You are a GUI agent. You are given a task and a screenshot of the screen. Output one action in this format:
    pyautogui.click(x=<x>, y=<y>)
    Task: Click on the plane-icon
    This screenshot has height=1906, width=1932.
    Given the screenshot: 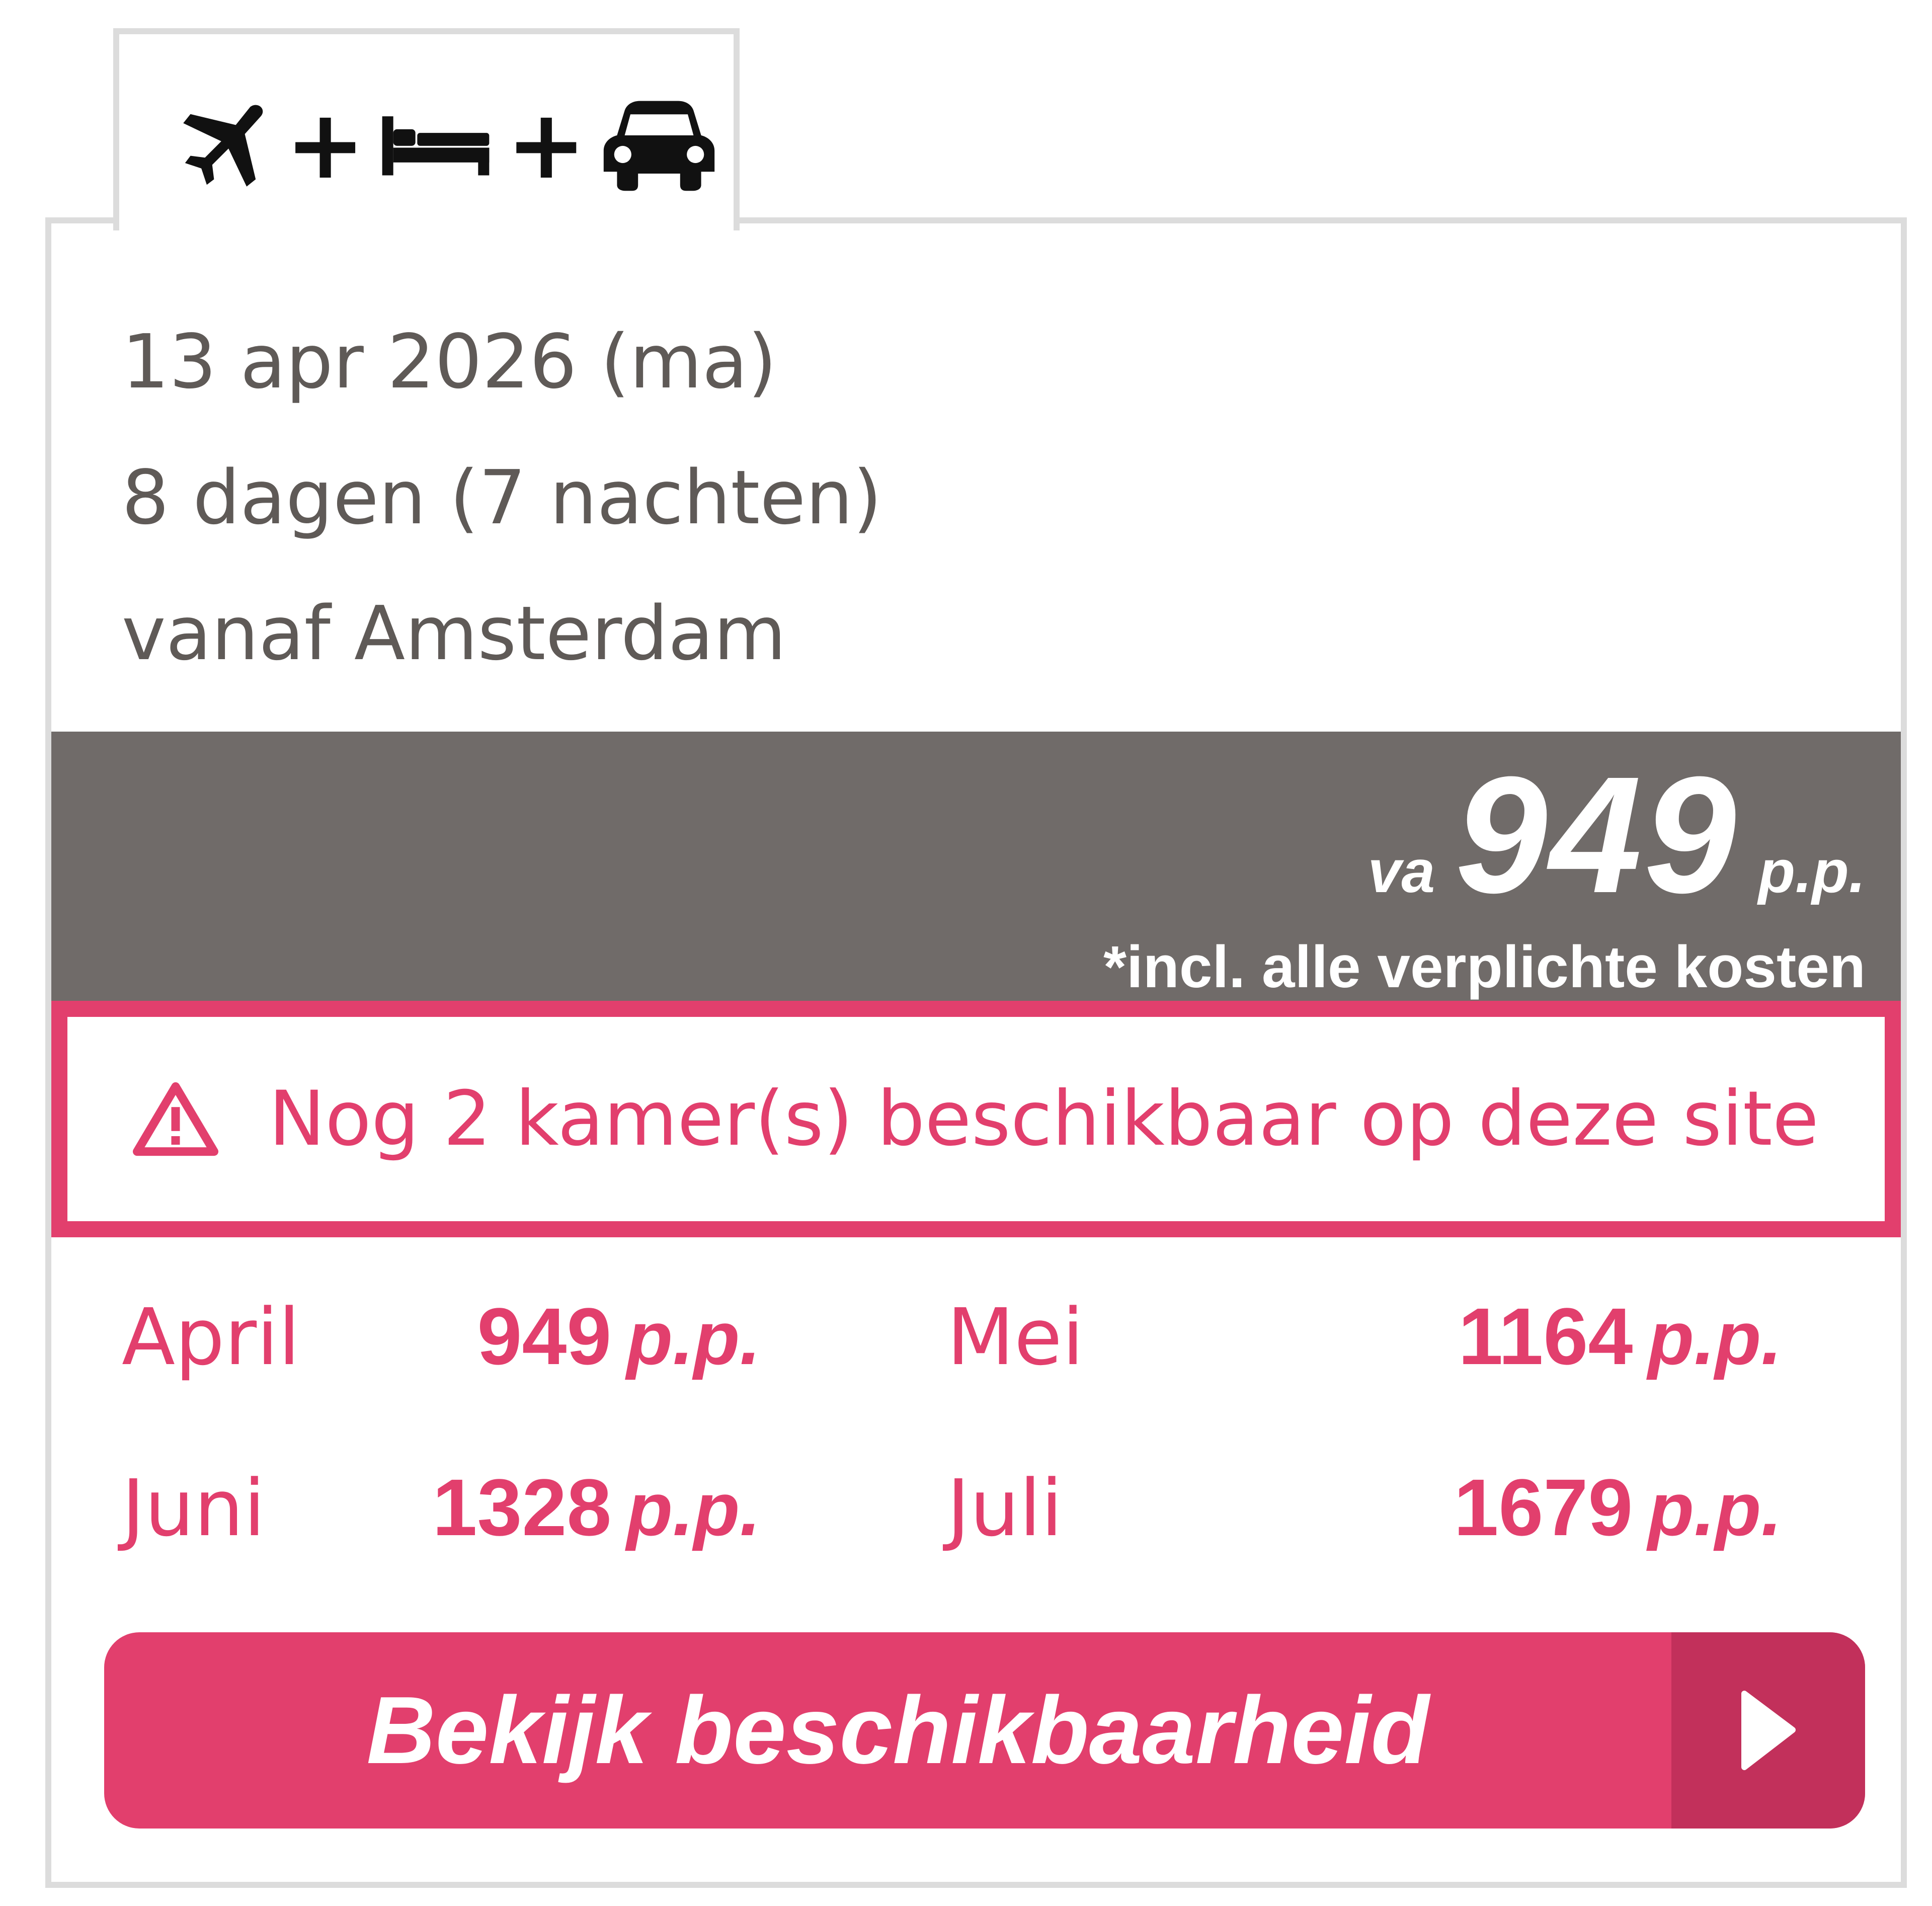 What is the action you would take?
    pyautogui.click(x=223, y=146)
    